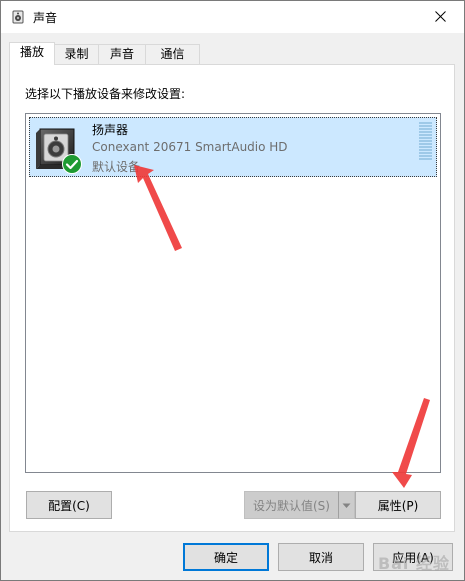 This screenshot has height=581, width=465. I want to click on chevron-down-icon, so click(346, 505).